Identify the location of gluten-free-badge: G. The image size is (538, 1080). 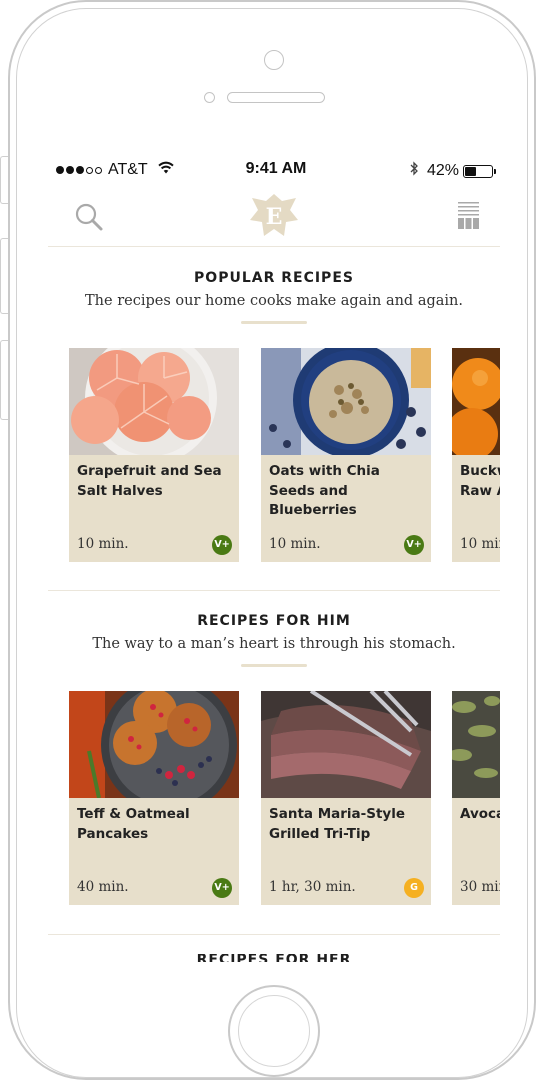
(414, 888).